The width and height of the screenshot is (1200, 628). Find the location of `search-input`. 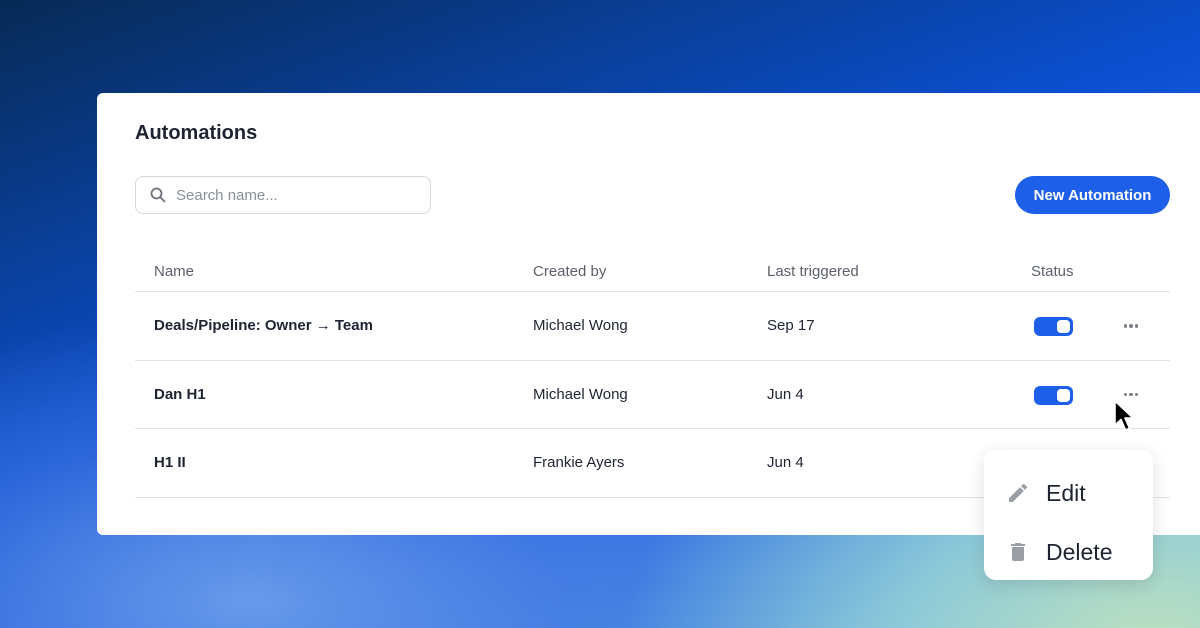

search-input is located at coordinates (296, 195).